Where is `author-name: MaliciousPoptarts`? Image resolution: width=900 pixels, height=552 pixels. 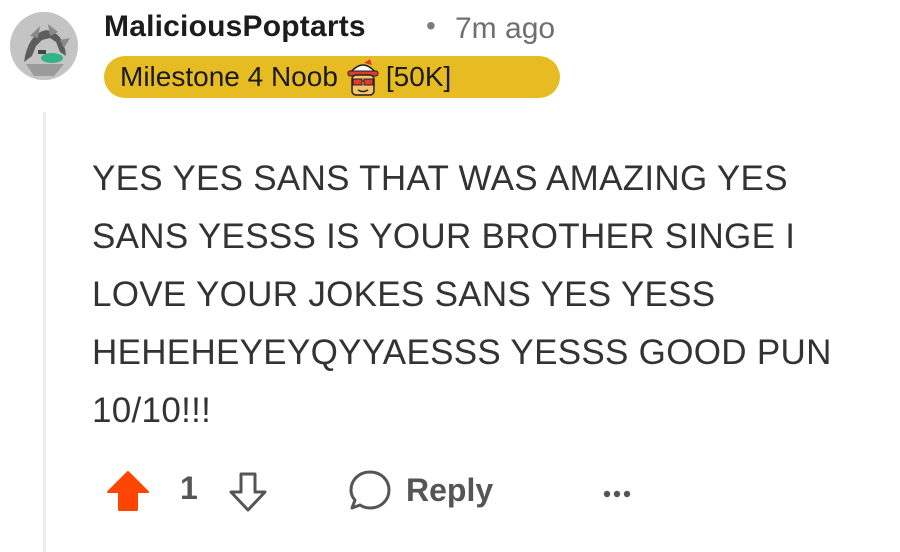 author-name: MaliciousPoptarts is located at coordinates (235, 27).